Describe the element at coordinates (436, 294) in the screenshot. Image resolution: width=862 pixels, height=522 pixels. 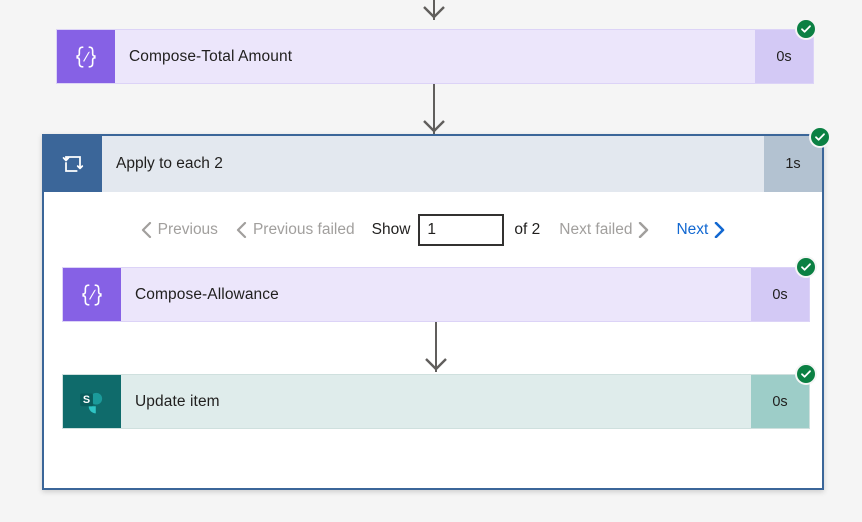
I see `action-card-compose-allowance: Compose-Allowance 0s` at that location.